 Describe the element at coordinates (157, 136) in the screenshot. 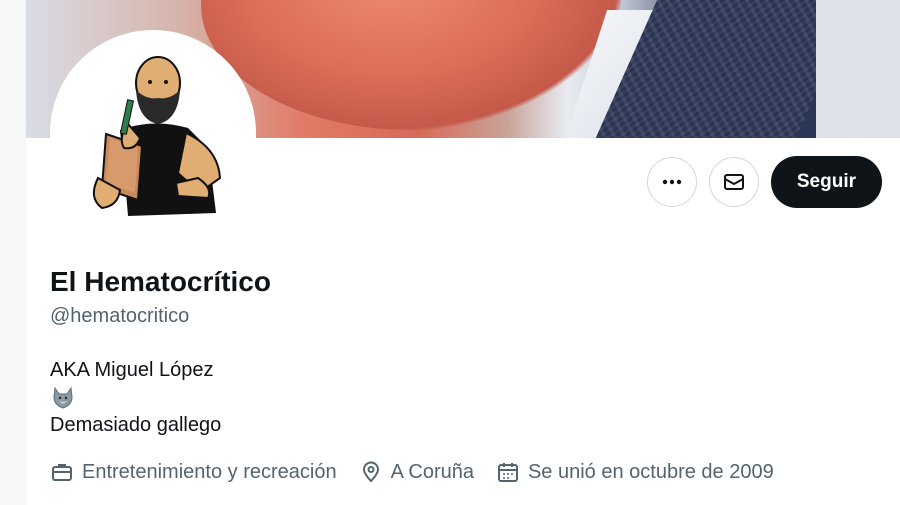

I see `avatar-illustration` at that location.